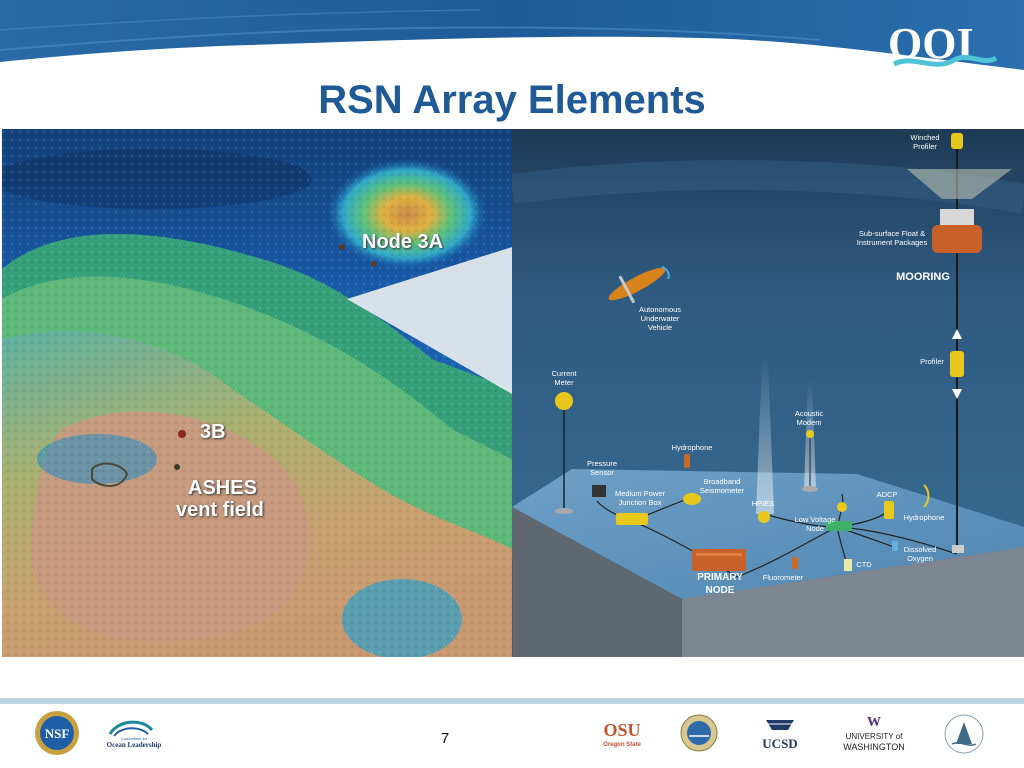  Describe the element at coordinates (874, 722) in the screenshot. I see `svg-text: W` at that location.